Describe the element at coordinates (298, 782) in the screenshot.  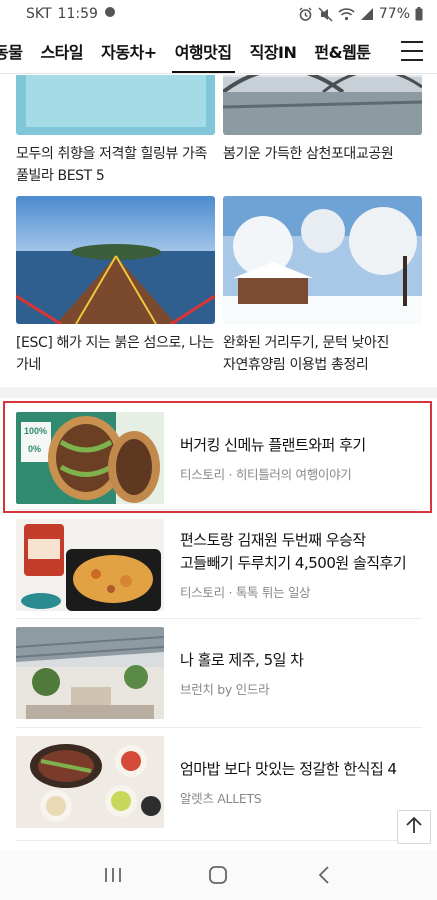
I see `list-item-text: 엄마밥 보다 맛있는 정갈한 한식집 4 알렛츠 ALLETS` at that location.